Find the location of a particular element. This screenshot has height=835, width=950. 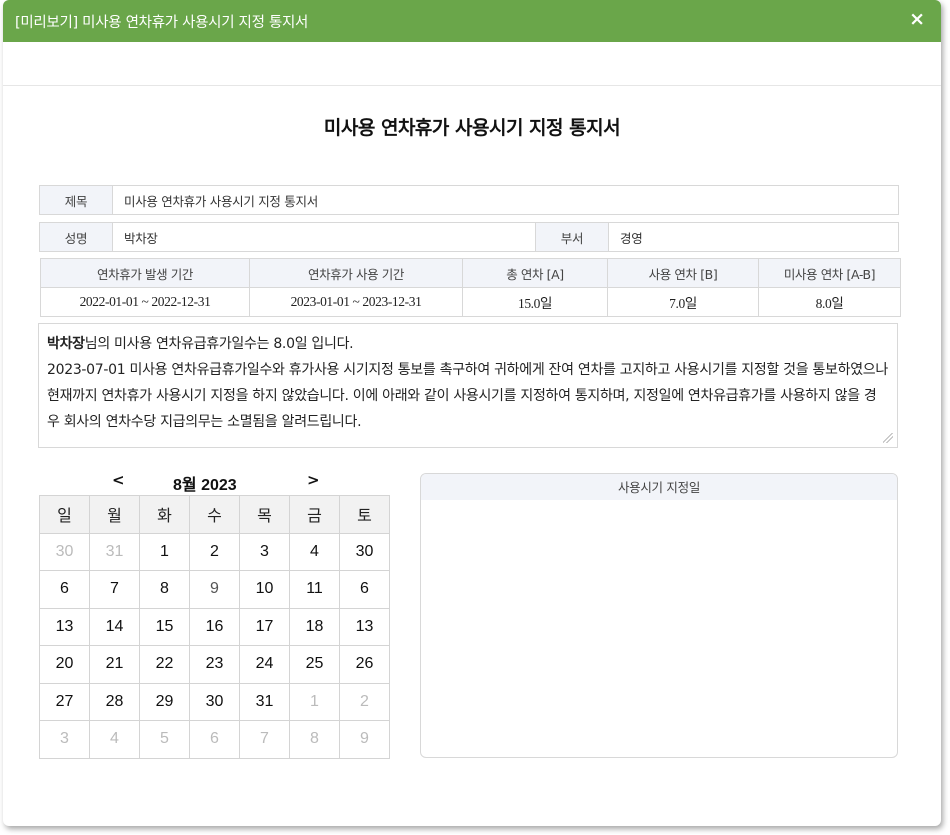

weekday-header: 월 is located at coordinates (114, 514).